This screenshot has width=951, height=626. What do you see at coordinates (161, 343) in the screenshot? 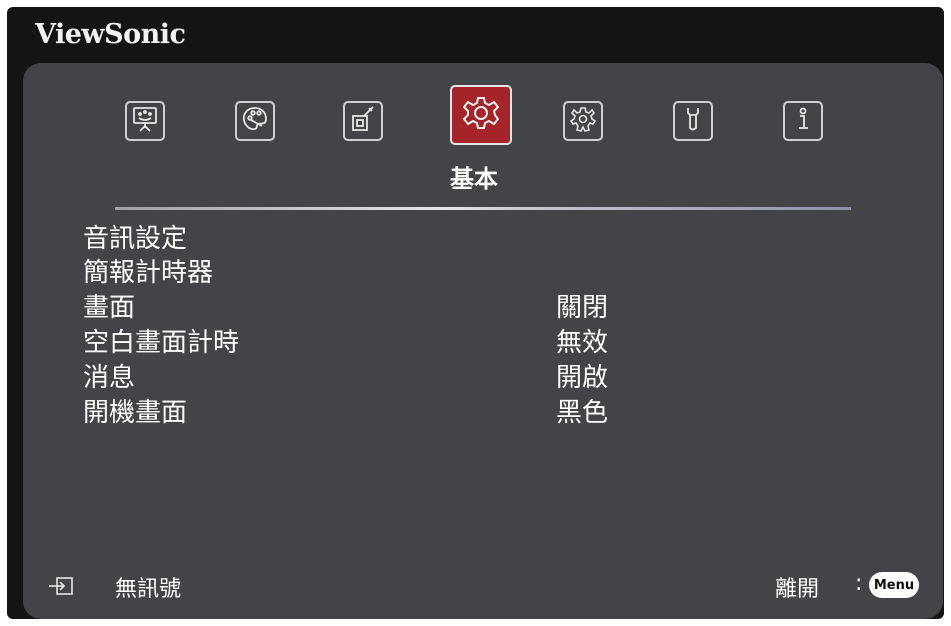
I see `menu-item-blank-timer: 空白畫面計時` at bounding box center [161, 343].